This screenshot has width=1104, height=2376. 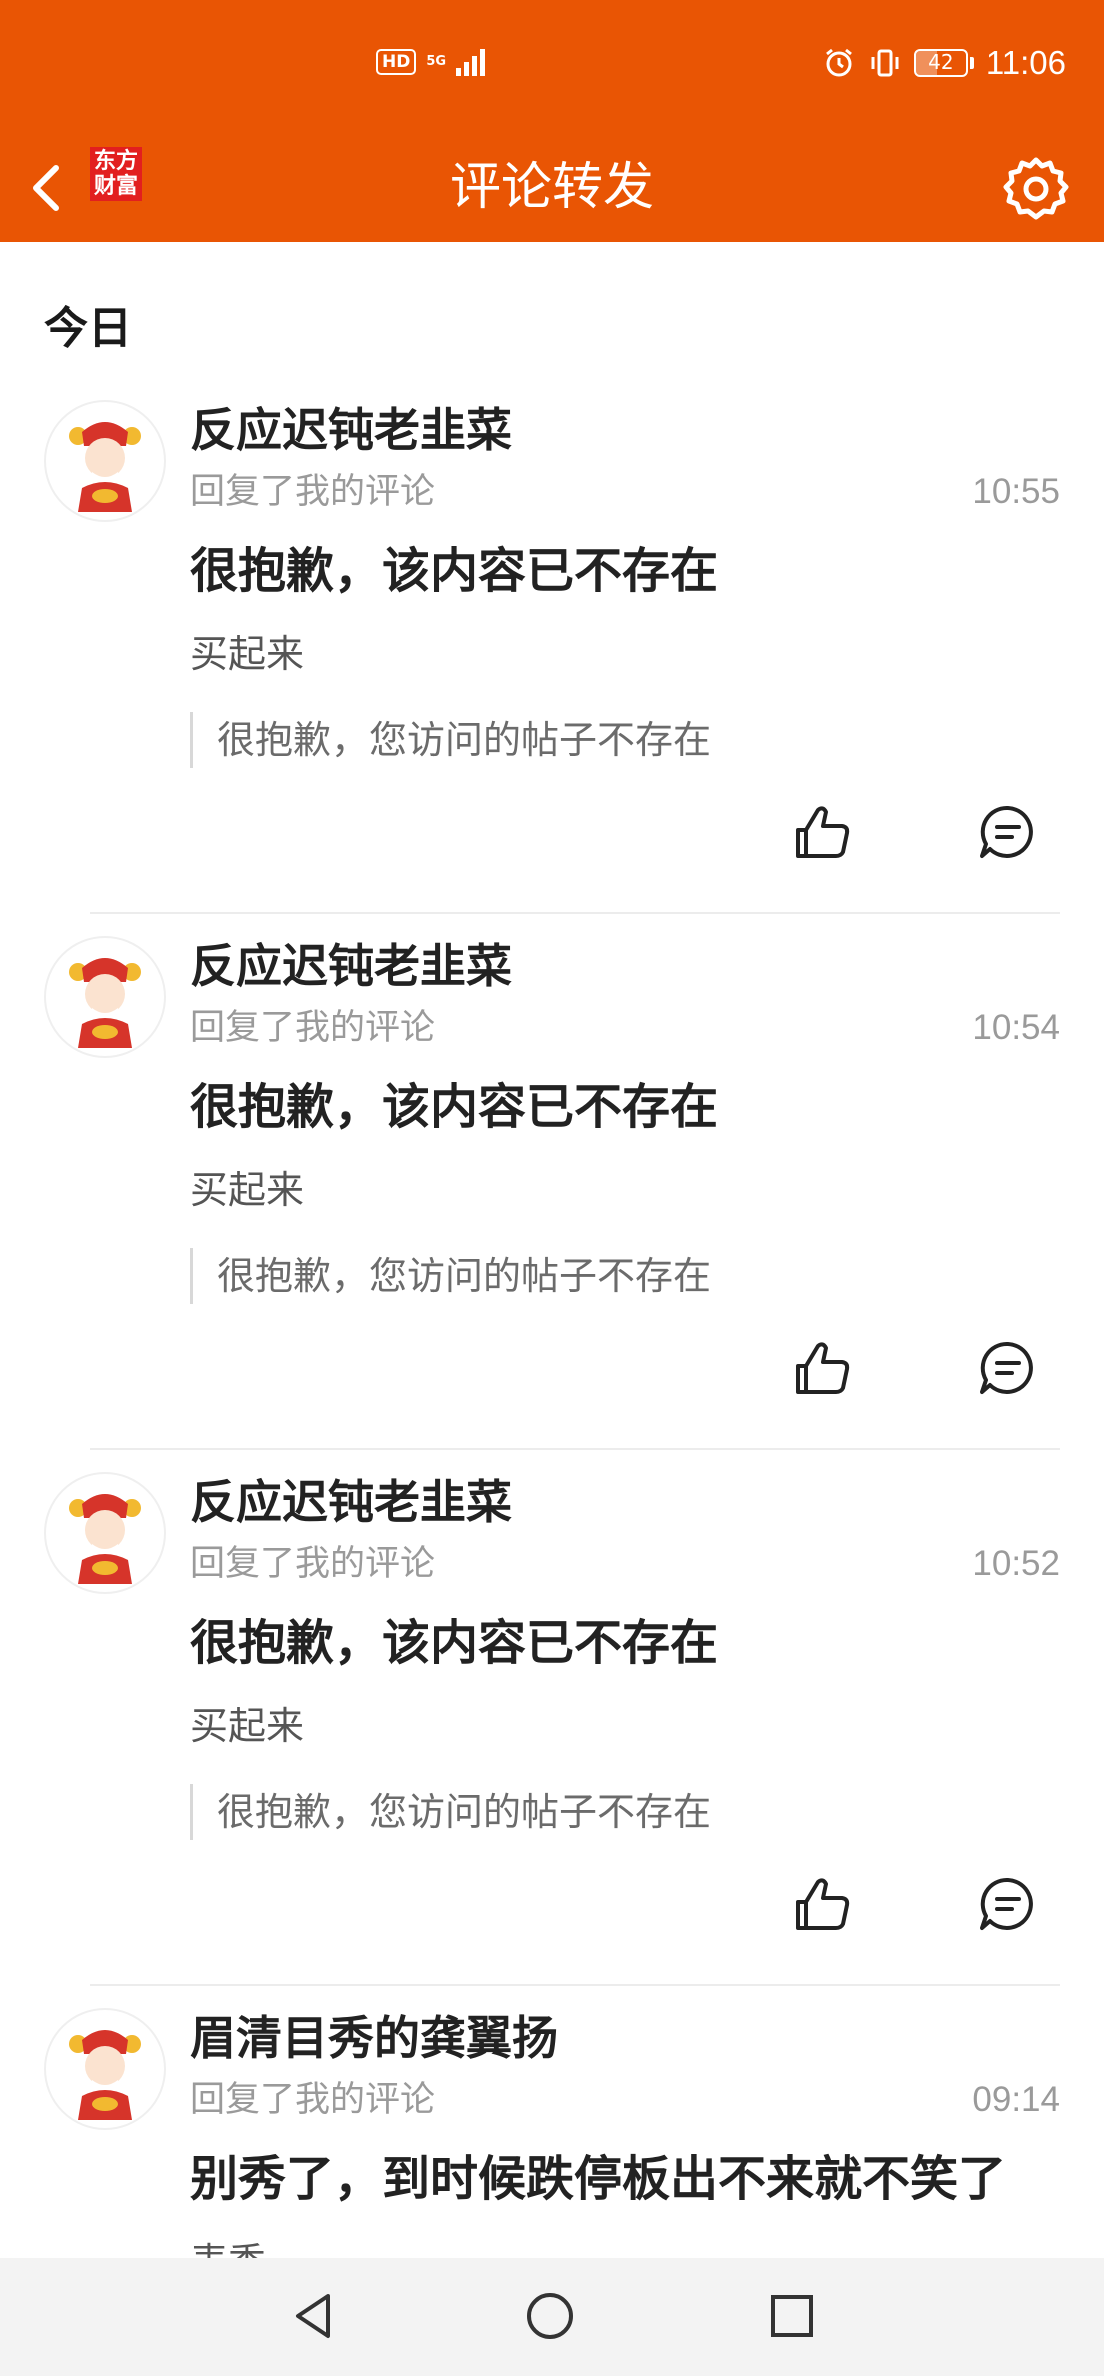 What do you see at coordinates (396, 62) in the screenshot?
I see `hd-badge: HD` at bounding box center [396, 62].